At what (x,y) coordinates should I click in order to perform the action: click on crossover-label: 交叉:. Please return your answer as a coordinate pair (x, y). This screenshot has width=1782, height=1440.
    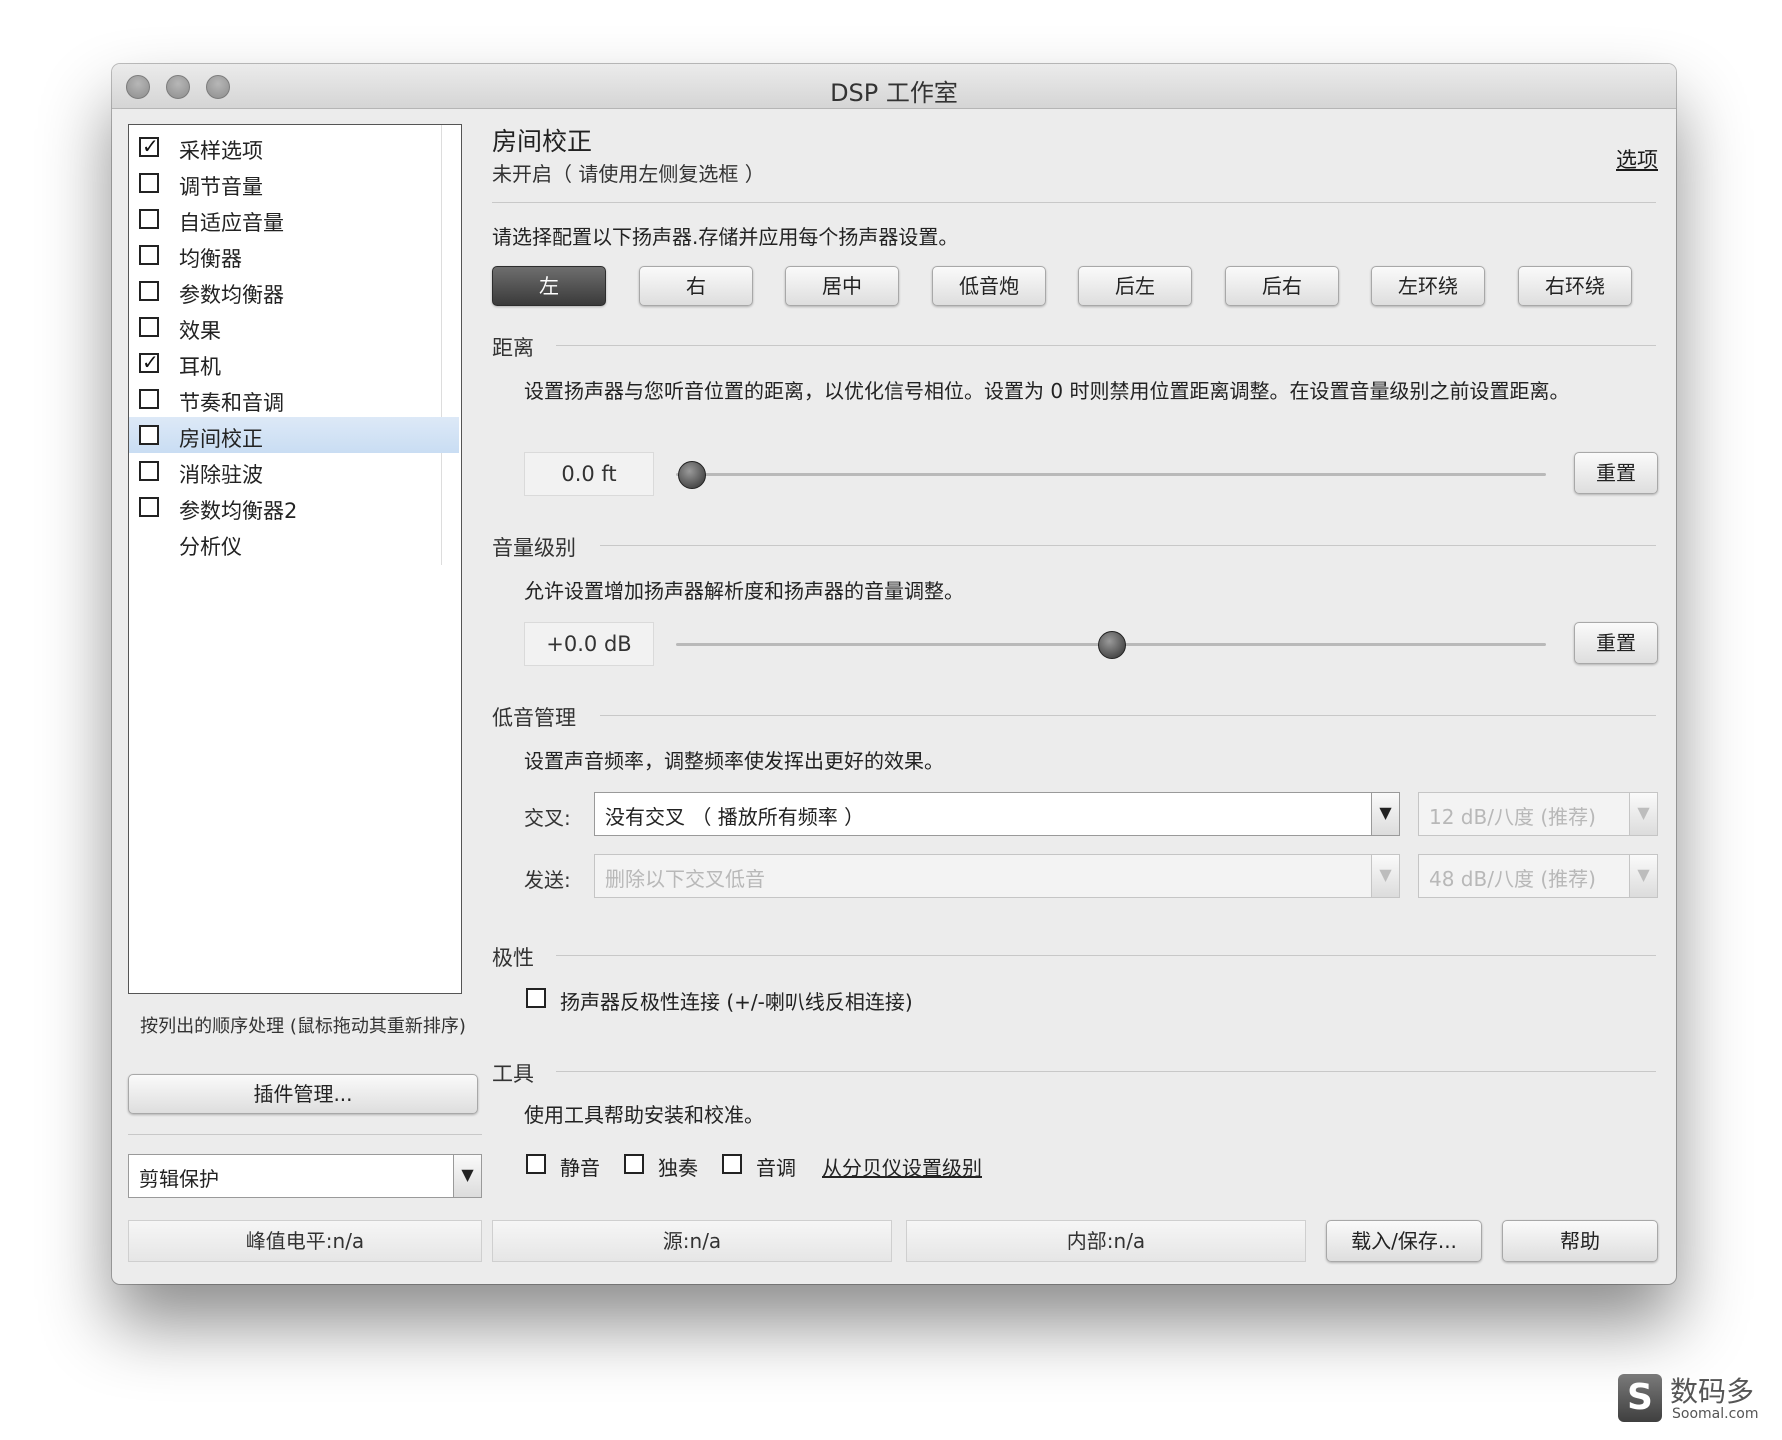
    Looking at the image, I should click on (547, 818).